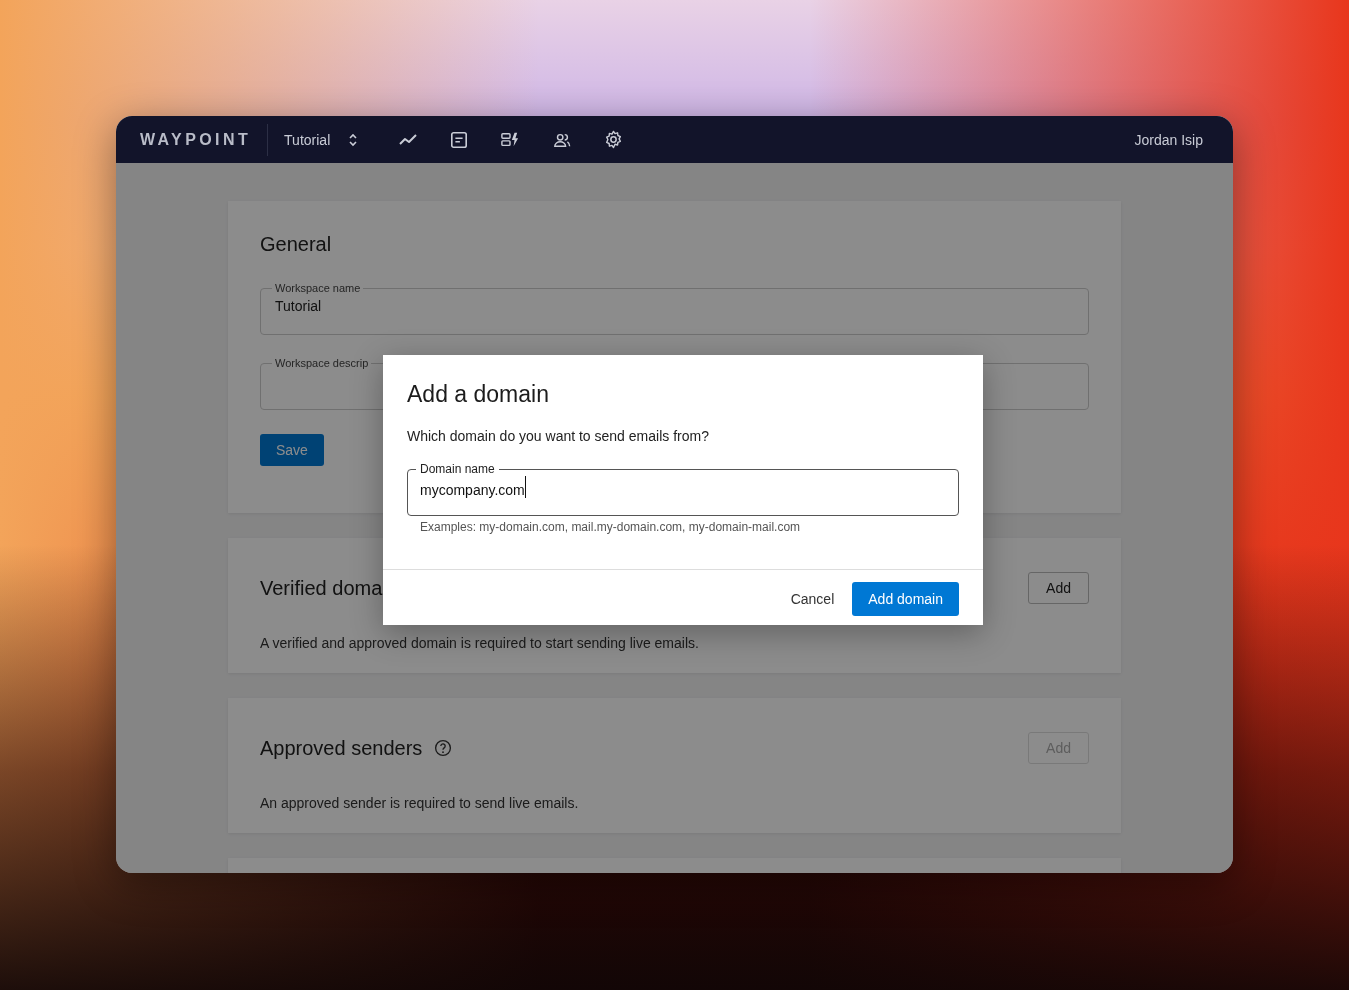 This screenshot has width=1349, height=990. What do you see at coordinates (341, 748) in the screenshot?
I see `section-title: Approved senders` at bounding box center [341, 748].